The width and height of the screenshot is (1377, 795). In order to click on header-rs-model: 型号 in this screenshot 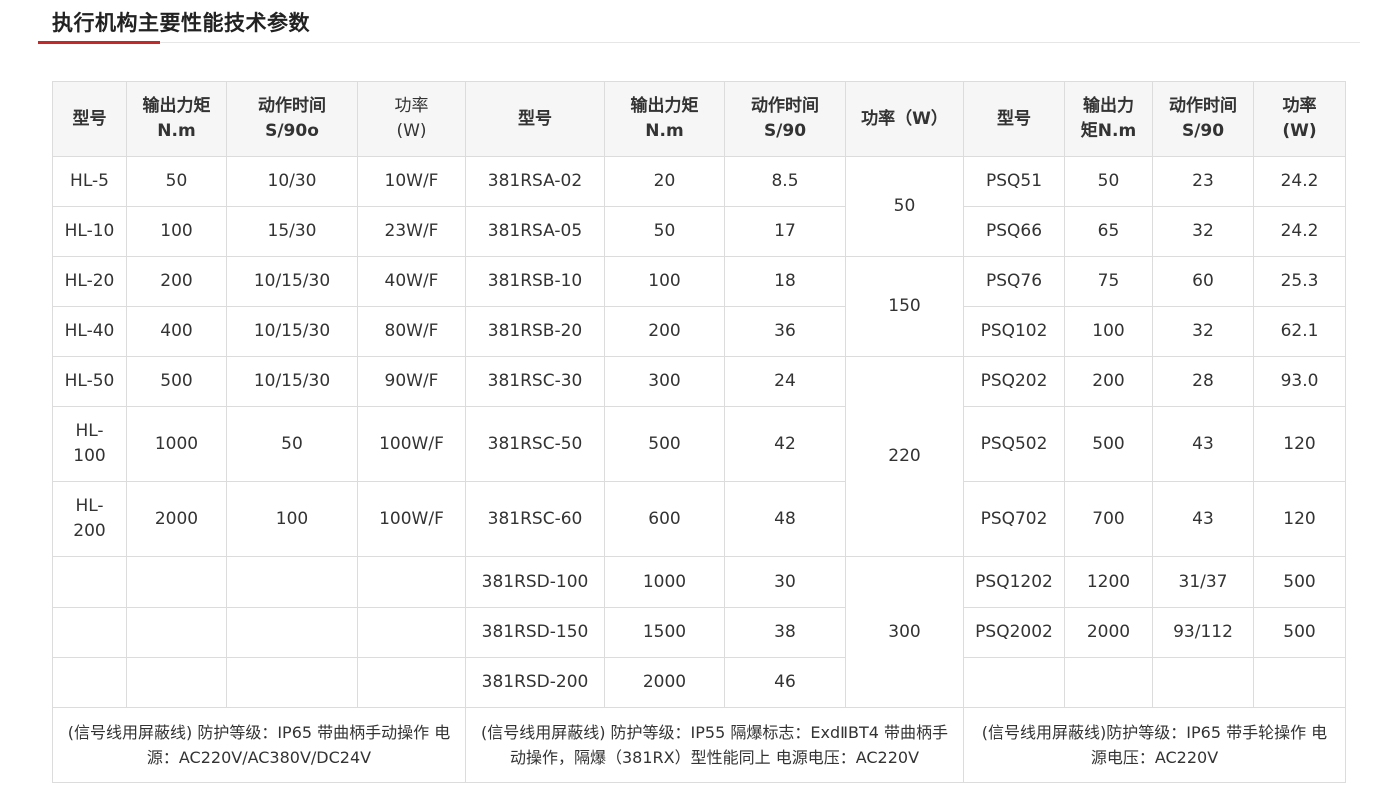, I will do `click(535, 119)`.